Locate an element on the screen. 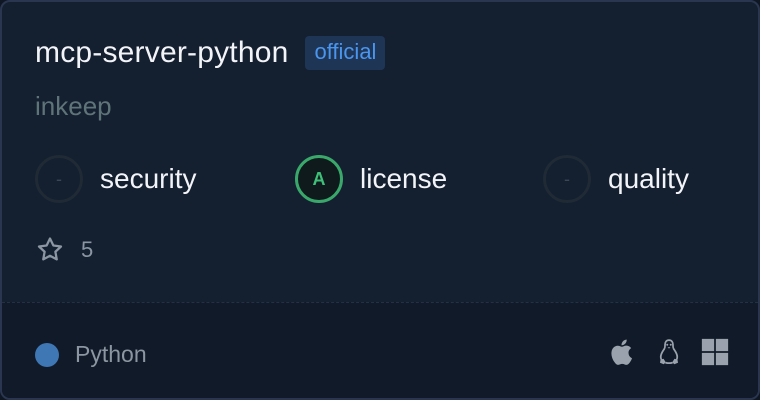 The image size is (760, 400). quality-grade-circle: - is located at coordinates (567, 179).